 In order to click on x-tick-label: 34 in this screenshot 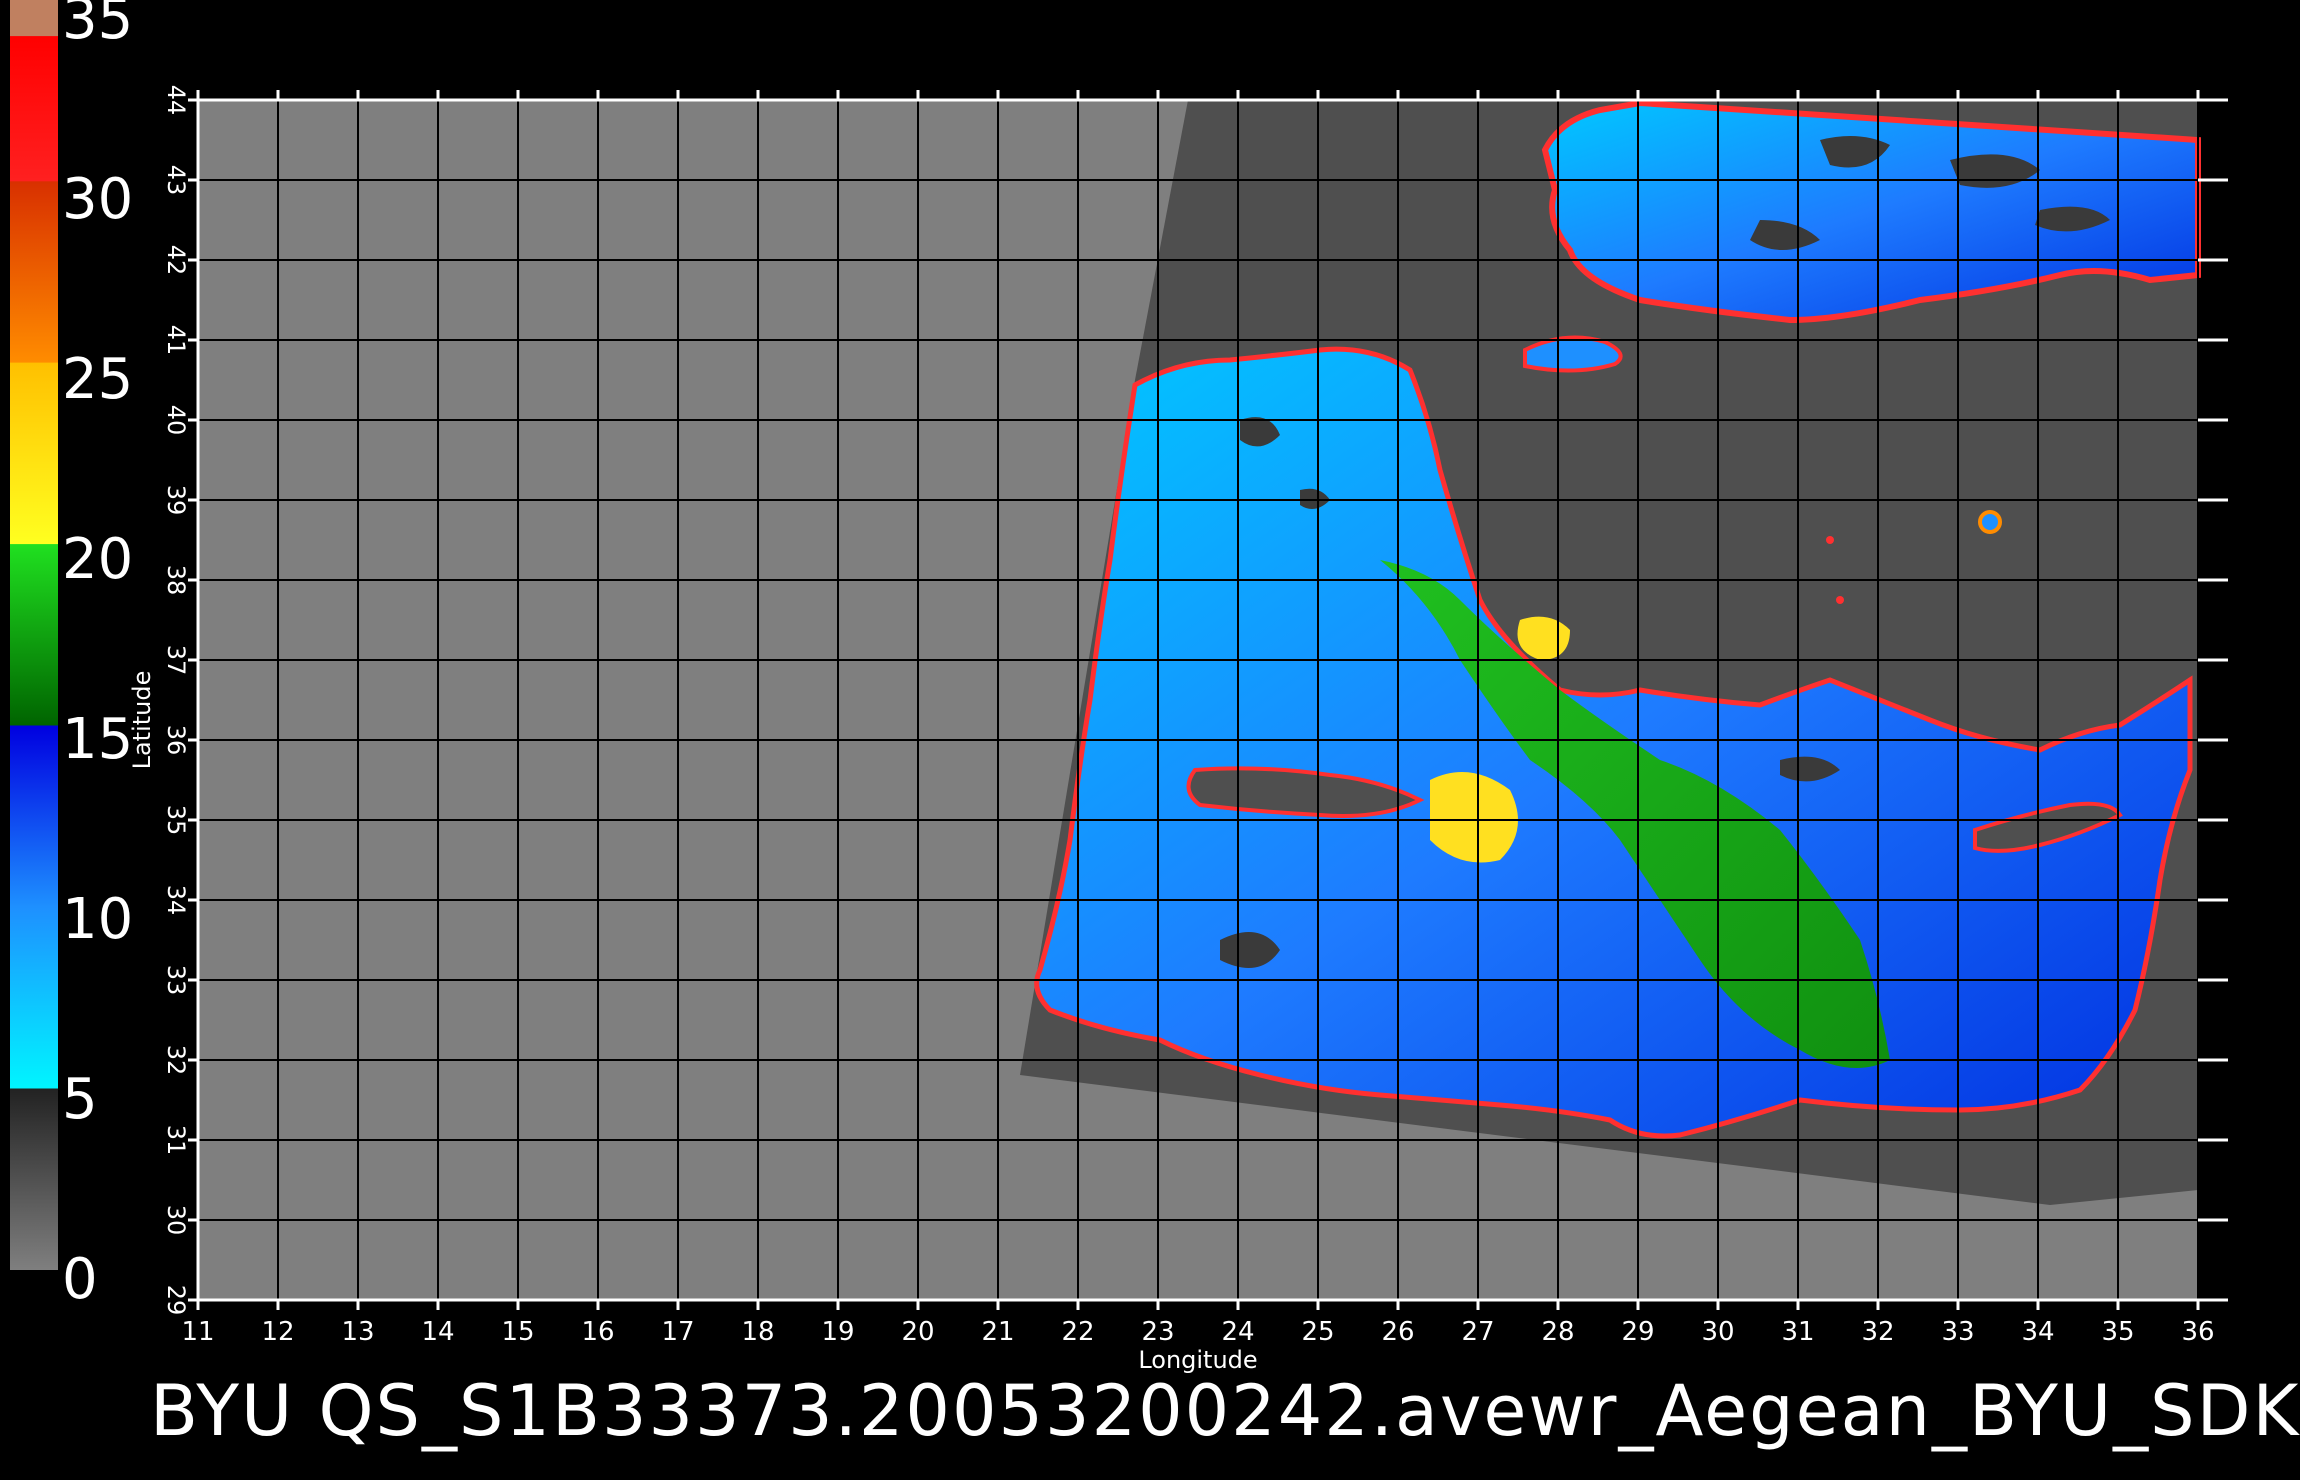, I will do `click(2037, 1332)`.